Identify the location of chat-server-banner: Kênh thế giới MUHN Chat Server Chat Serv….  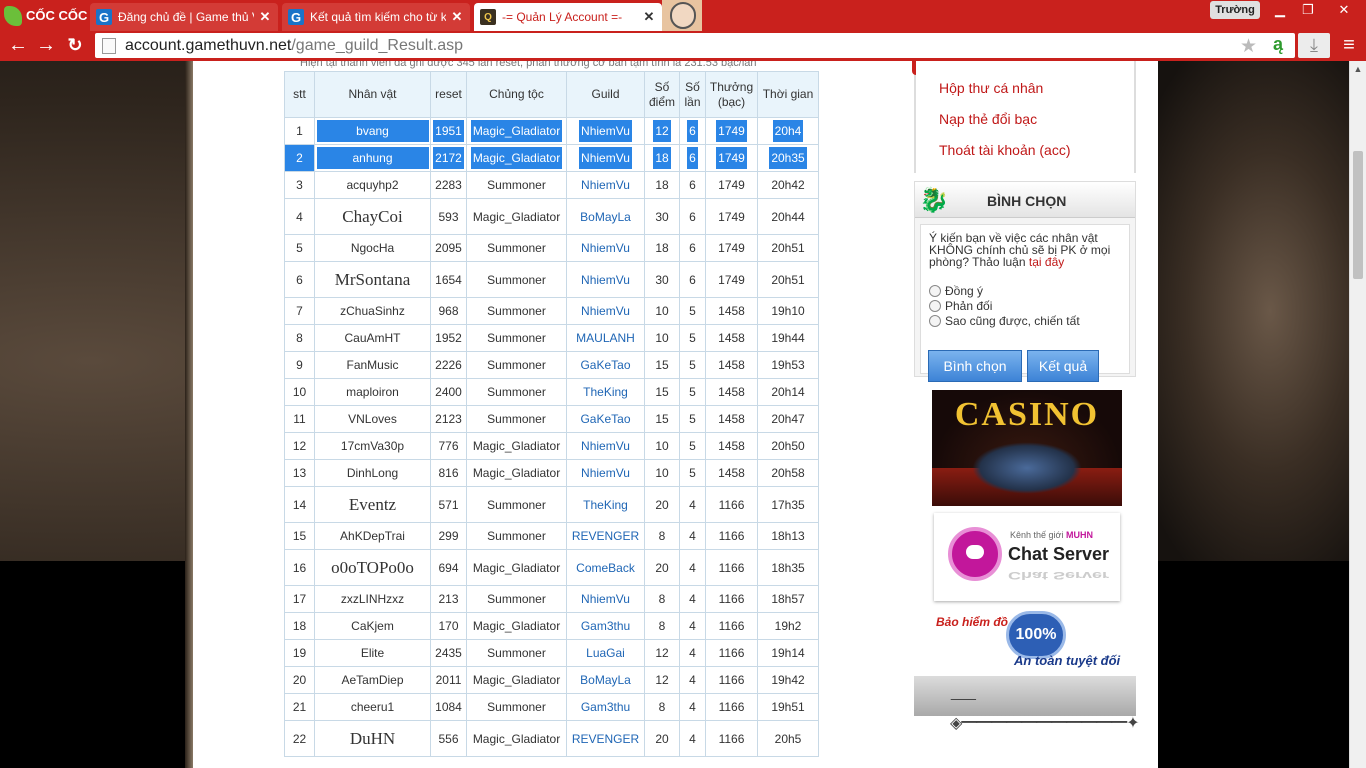
(1027, 557).